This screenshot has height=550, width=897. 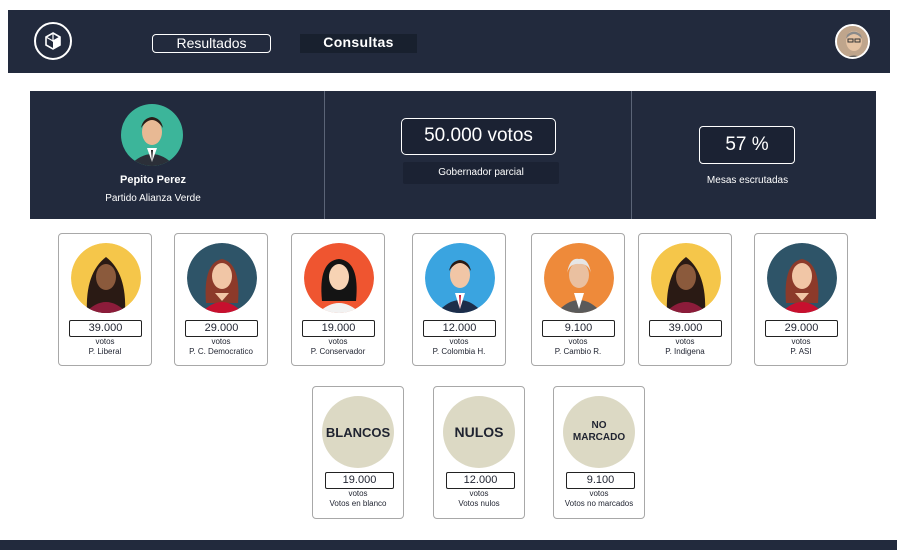 I want to click on leader-photo, so click(x=152, y=135).